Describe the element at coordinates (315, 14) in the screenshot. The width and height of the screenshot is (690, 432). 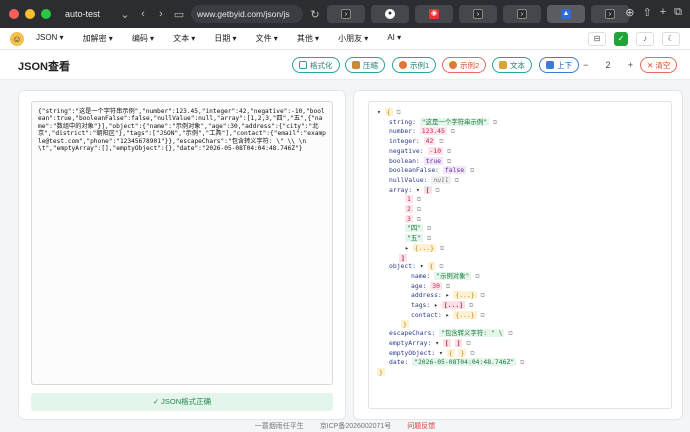
I see `reload-icon: ↻` at that location.